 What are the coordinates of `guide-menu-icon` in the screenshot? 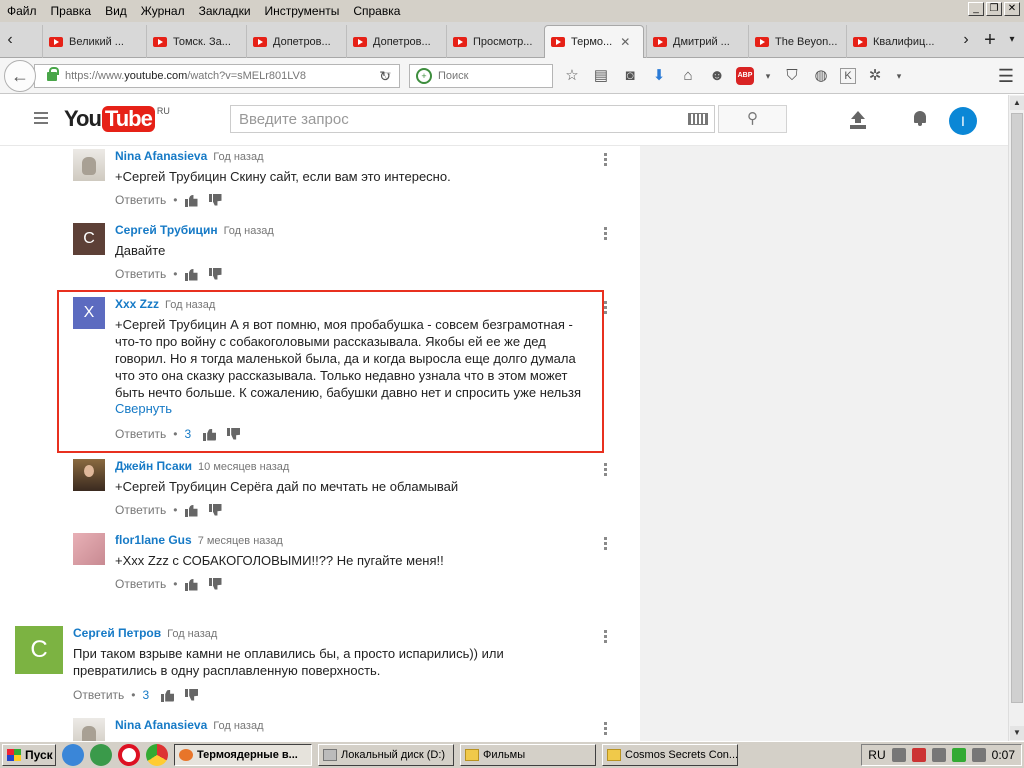 It's located at (41, 118).